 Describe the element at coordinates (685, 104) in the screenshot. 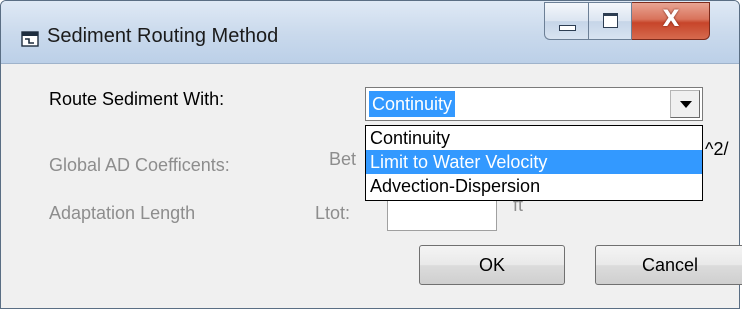

I see `dropdown-arrow-icon` at that location.